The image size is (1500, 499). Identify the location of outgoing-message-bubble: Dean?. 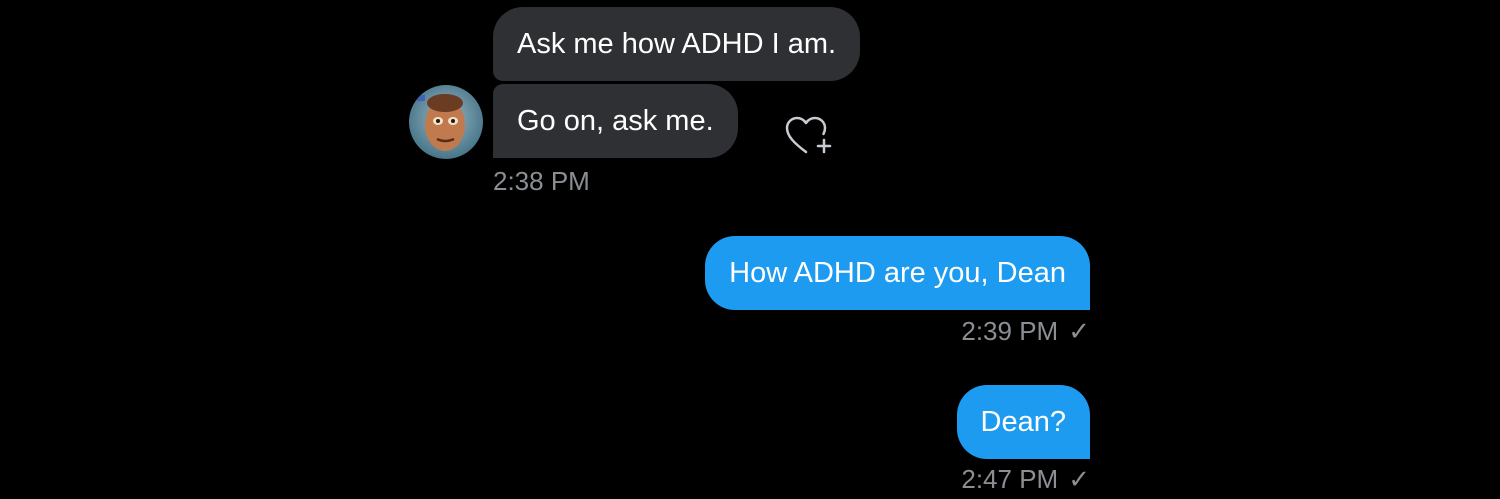
(1023, 422).